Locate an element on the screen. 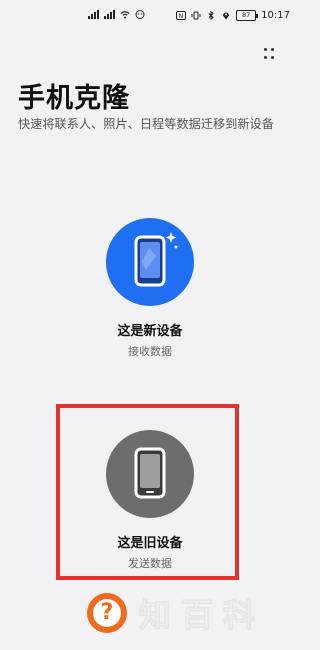 The width and height of the screenshot is (320, 650). status-left is located at coordinates (116, 14).